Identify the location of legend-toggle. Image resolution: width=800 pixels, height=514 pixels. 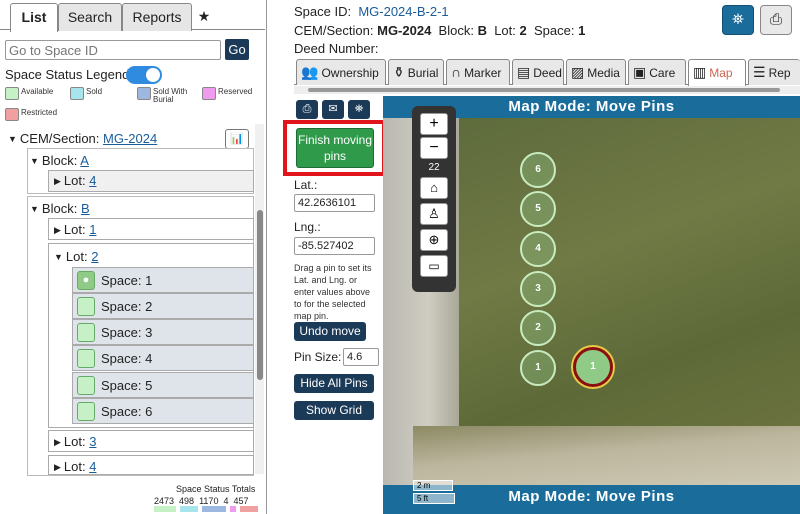
(144, 75).